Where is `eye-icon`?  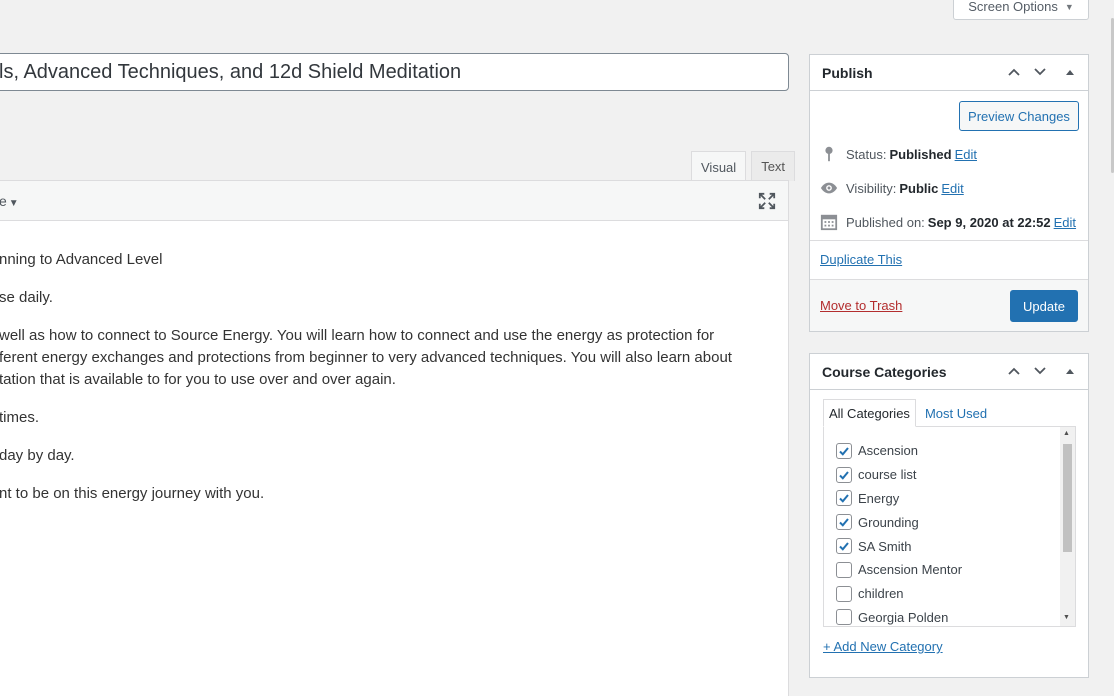
eye-icon is located at coordinates (829, 188).